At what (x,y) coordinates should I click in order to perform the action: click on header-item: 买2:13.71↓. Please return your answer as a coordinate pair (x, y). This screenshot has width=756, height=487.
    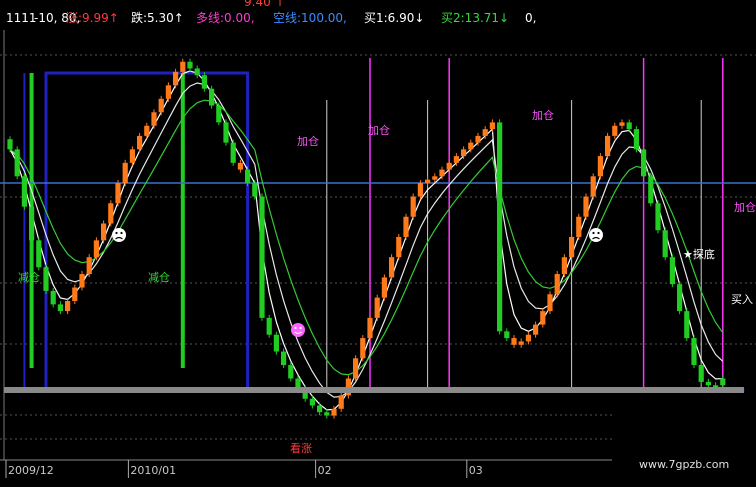
    Looking at the image, I should click on (475, 18).